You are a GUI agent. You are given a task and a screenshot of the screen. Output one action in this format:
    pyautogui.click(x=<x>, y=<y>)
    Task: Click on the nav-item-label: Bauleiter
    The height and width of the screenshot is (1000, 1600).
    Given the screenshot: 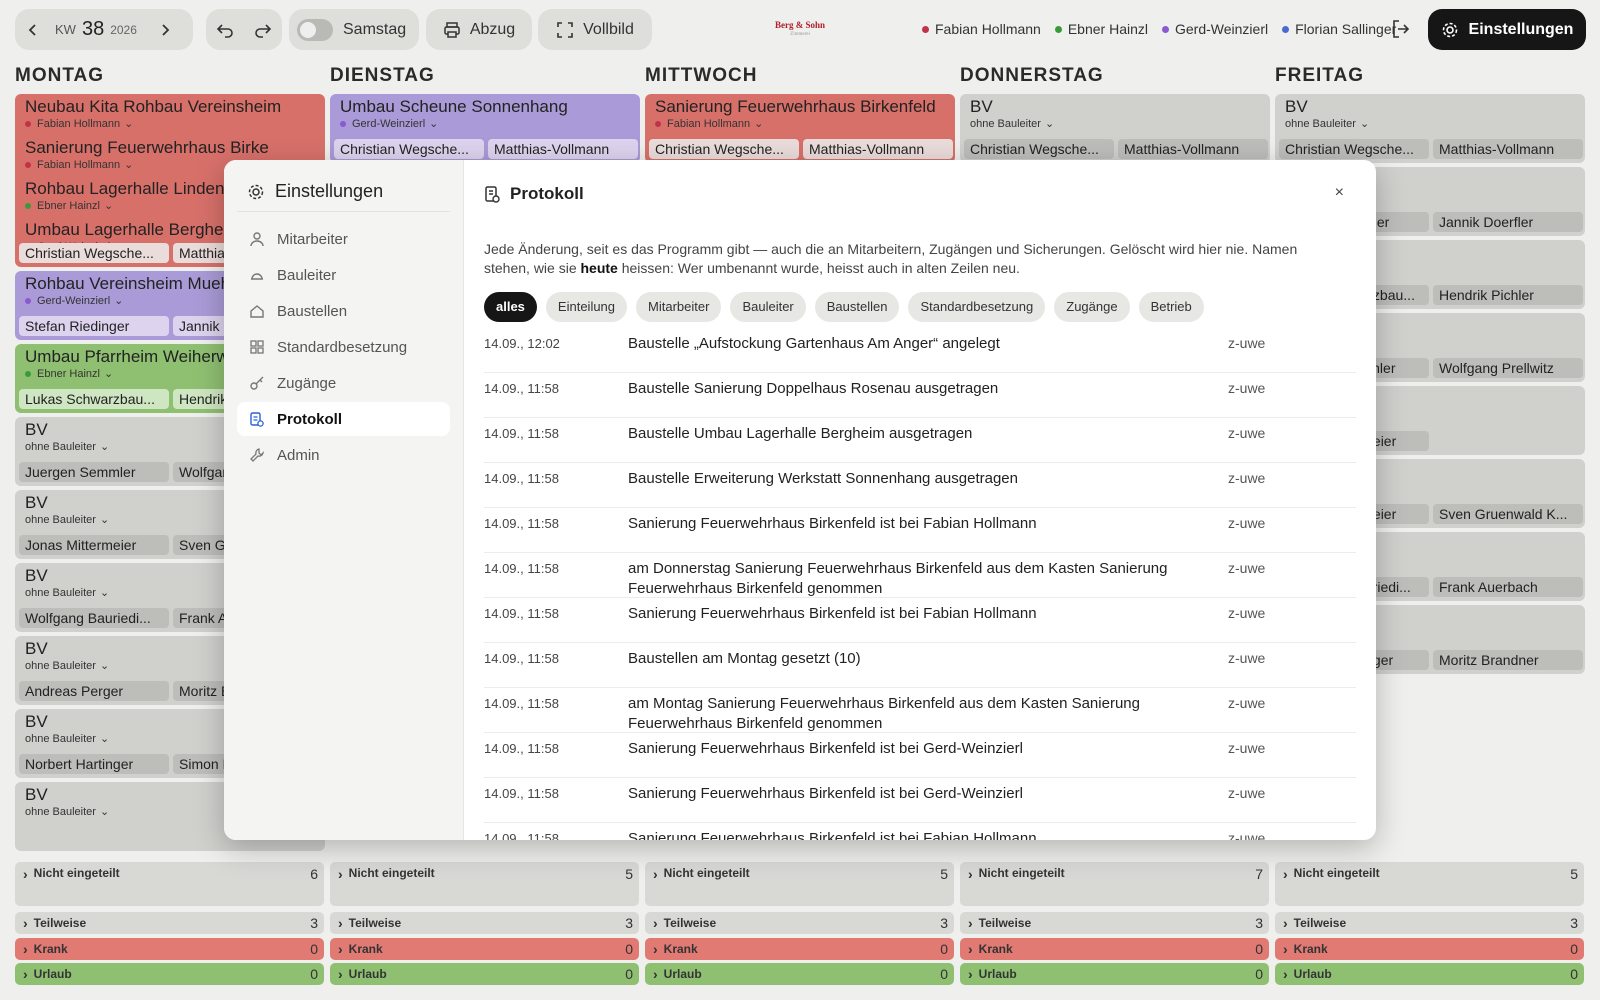 What is the action you would take?
    pyautogui.click(x=307, y=275)
    